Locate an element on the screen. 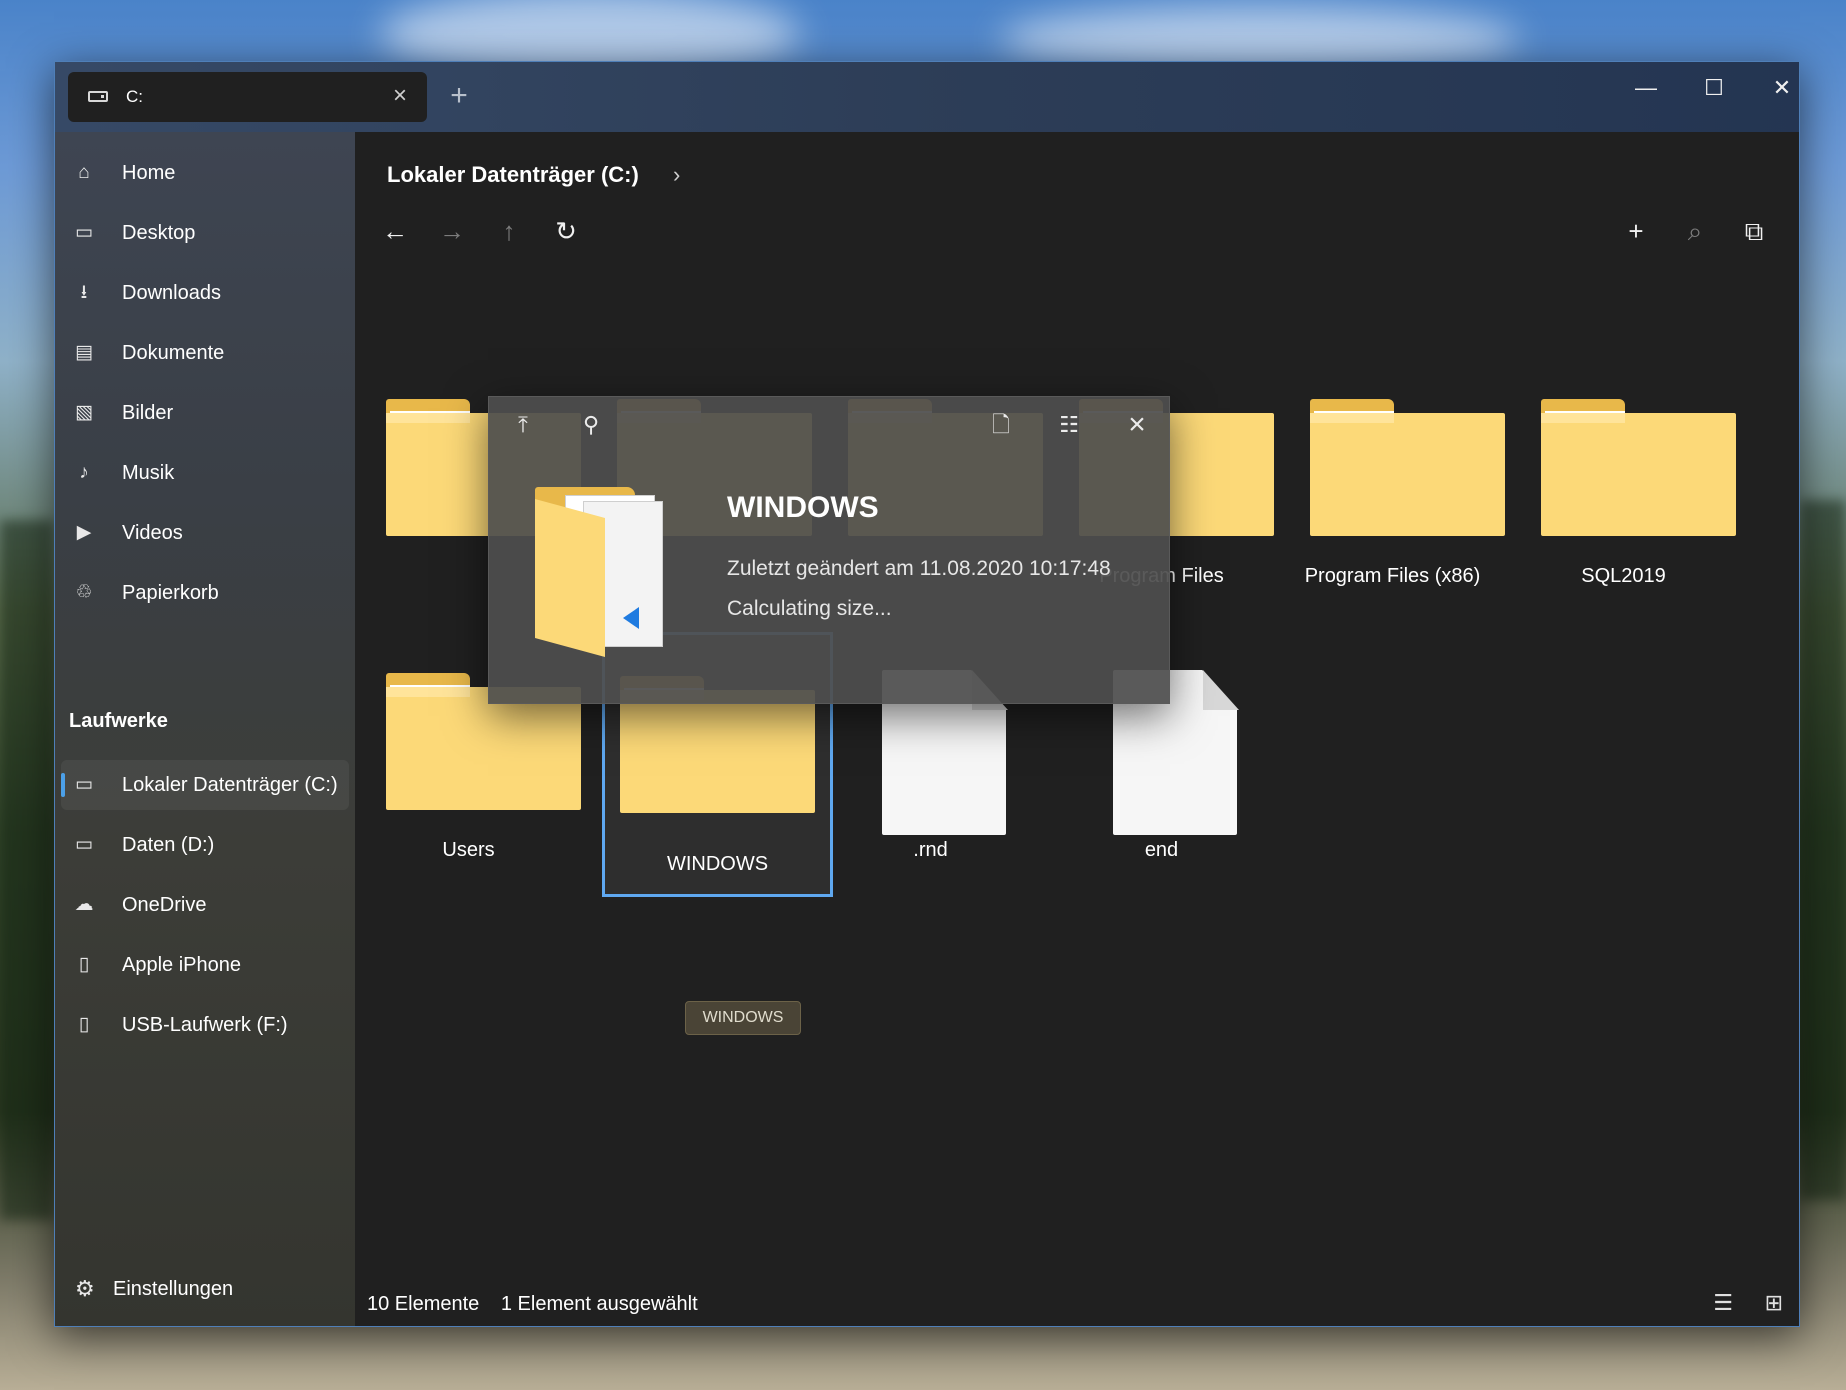 The image size is (1846, 1390). sidebar-item-label: Apple iPhone is located at coordinates (181, 965).